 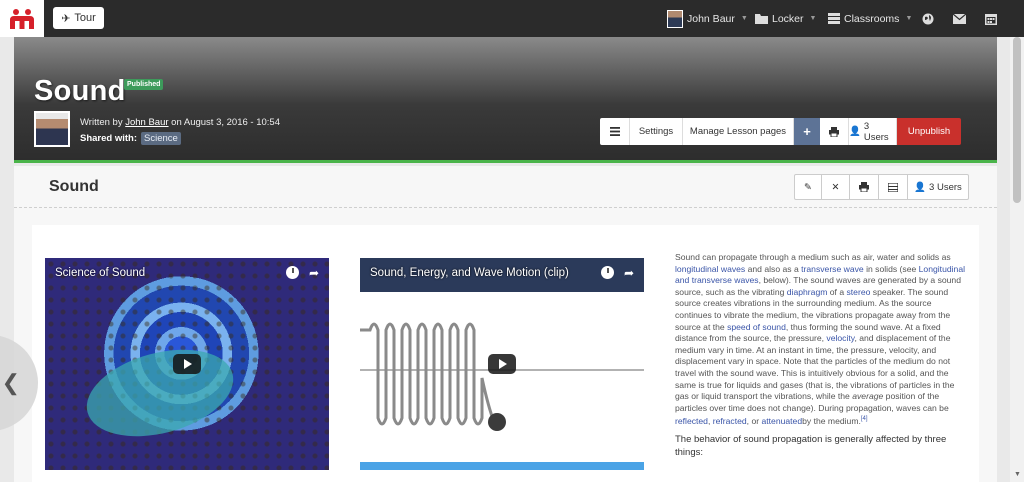 I want to click on video-player-2: Sound, Energy, and Wave Motion (clip) ➦, so click(x=502, y=364).